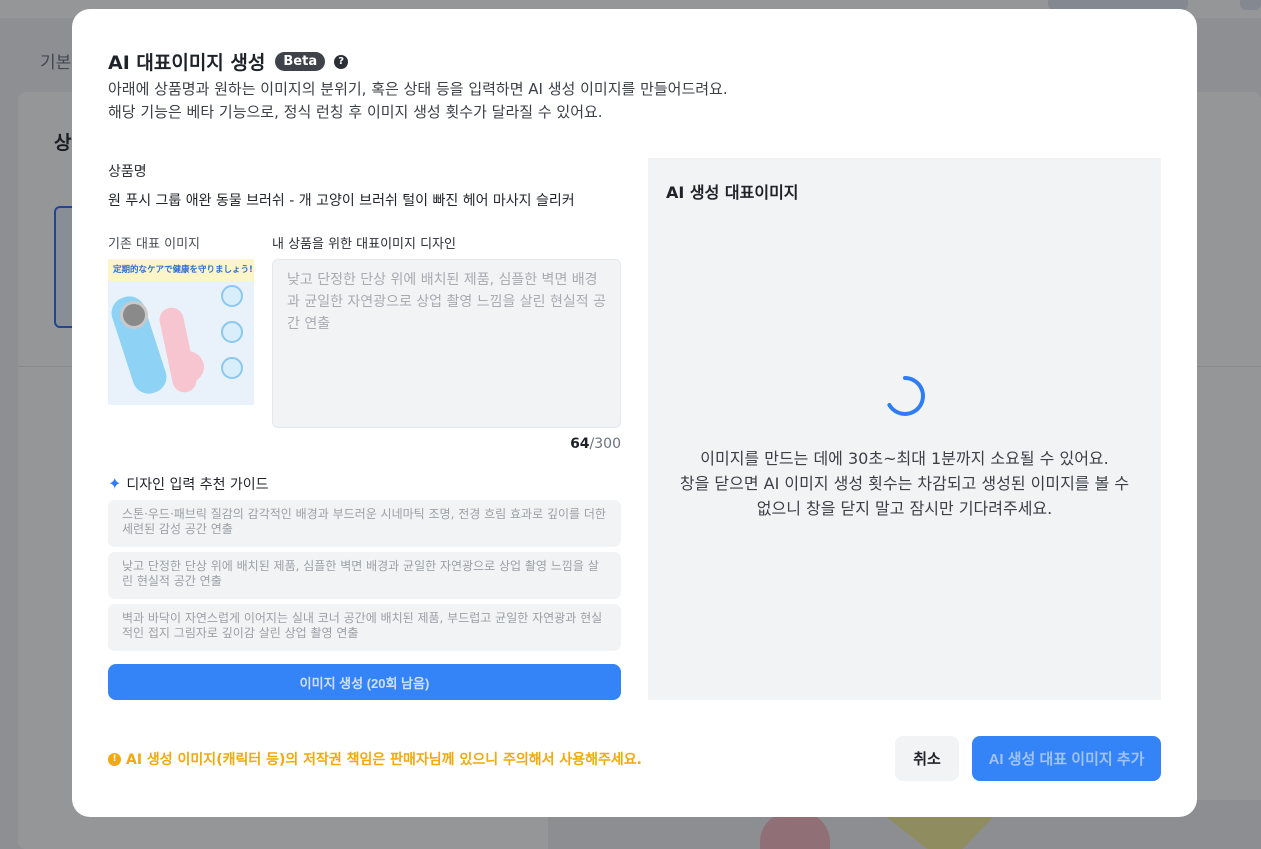  Describe the element at coordinates (154, 244) in the screenshot. I see `existing-image-label: 기존 대표 이미지` at that location.